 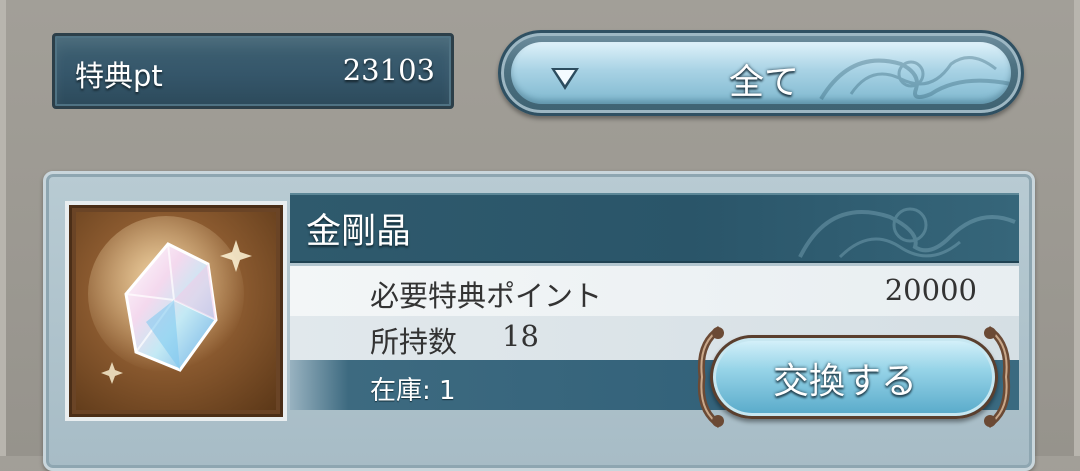 I want to click on crystal-icon, so click(x=170, y=300).